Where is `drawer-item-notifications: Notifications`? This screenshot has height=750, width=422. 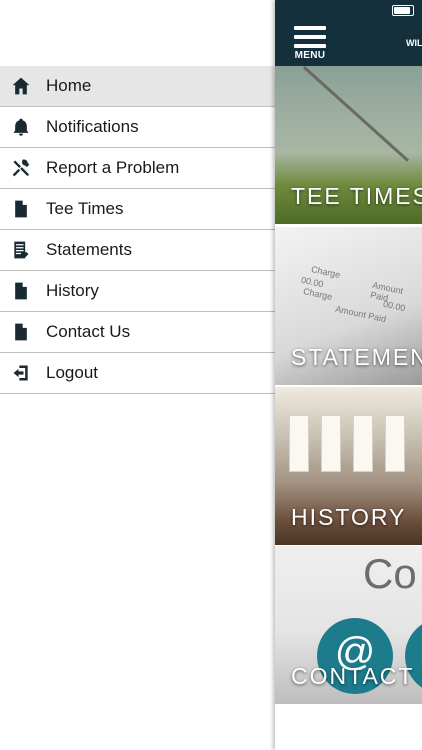 drawer-item-notifications: Notifications is located at coordinates (137, 127).